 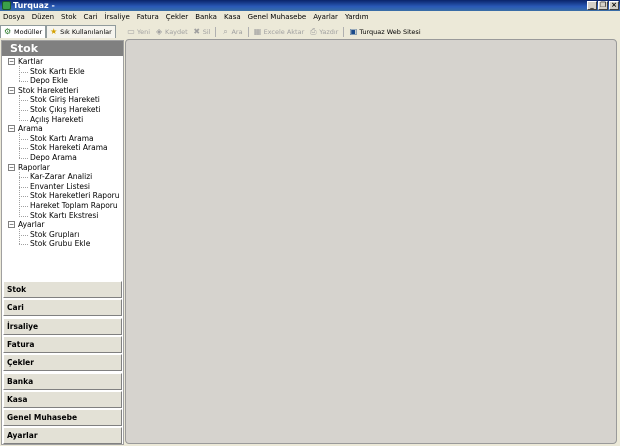 I want to click on tree-group-0: − Kartlar, so click(x=26, y=62).